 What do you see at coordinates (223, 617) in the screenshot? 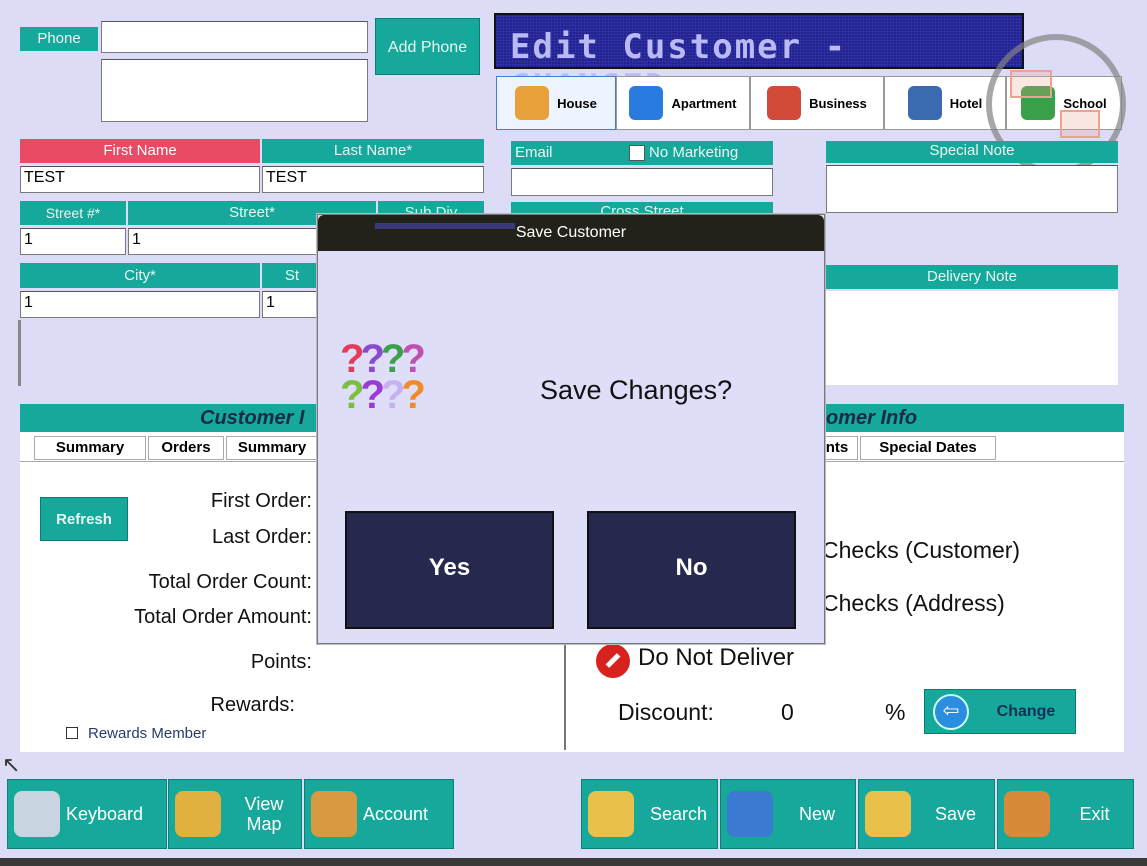
I see `total-order-amount-label: Total Order Amount:` at bounding box center [223, 617].